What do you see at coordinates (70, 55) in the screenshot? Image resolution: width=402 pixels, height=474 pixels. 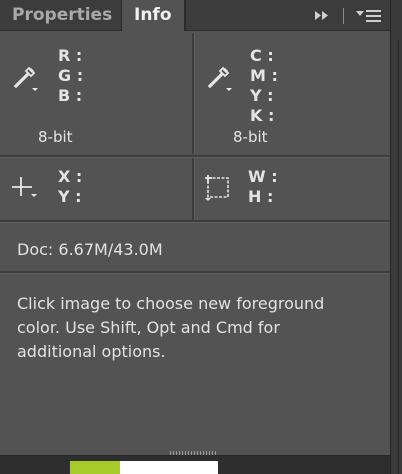 I see `label-r: R :` at bounding box center [70, 55].